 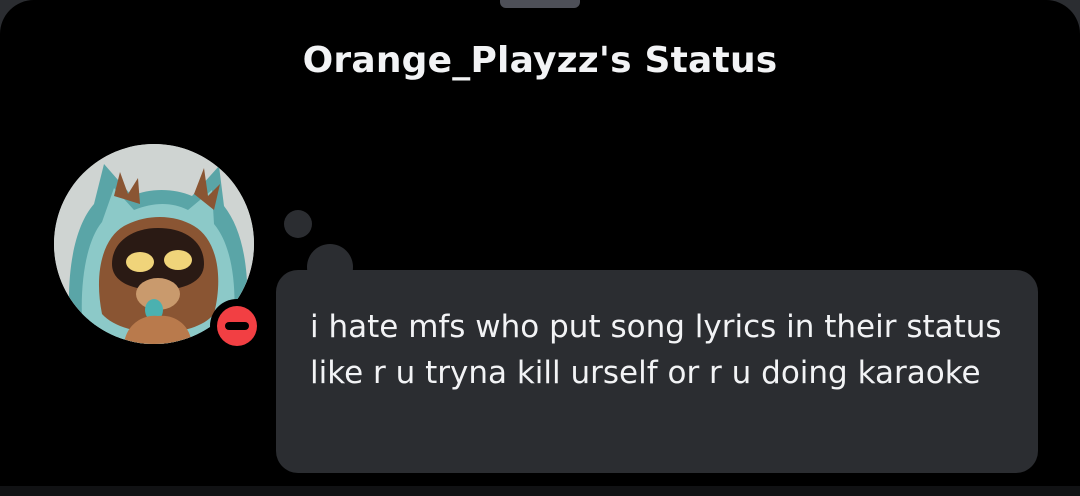 I want to click on dnd-status-icon, so click(x=237, y=326).